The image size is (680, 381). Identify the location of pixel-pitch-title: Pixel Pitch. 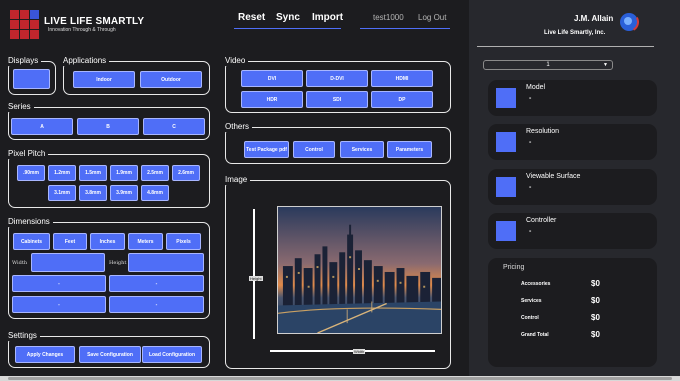
(28, 154).